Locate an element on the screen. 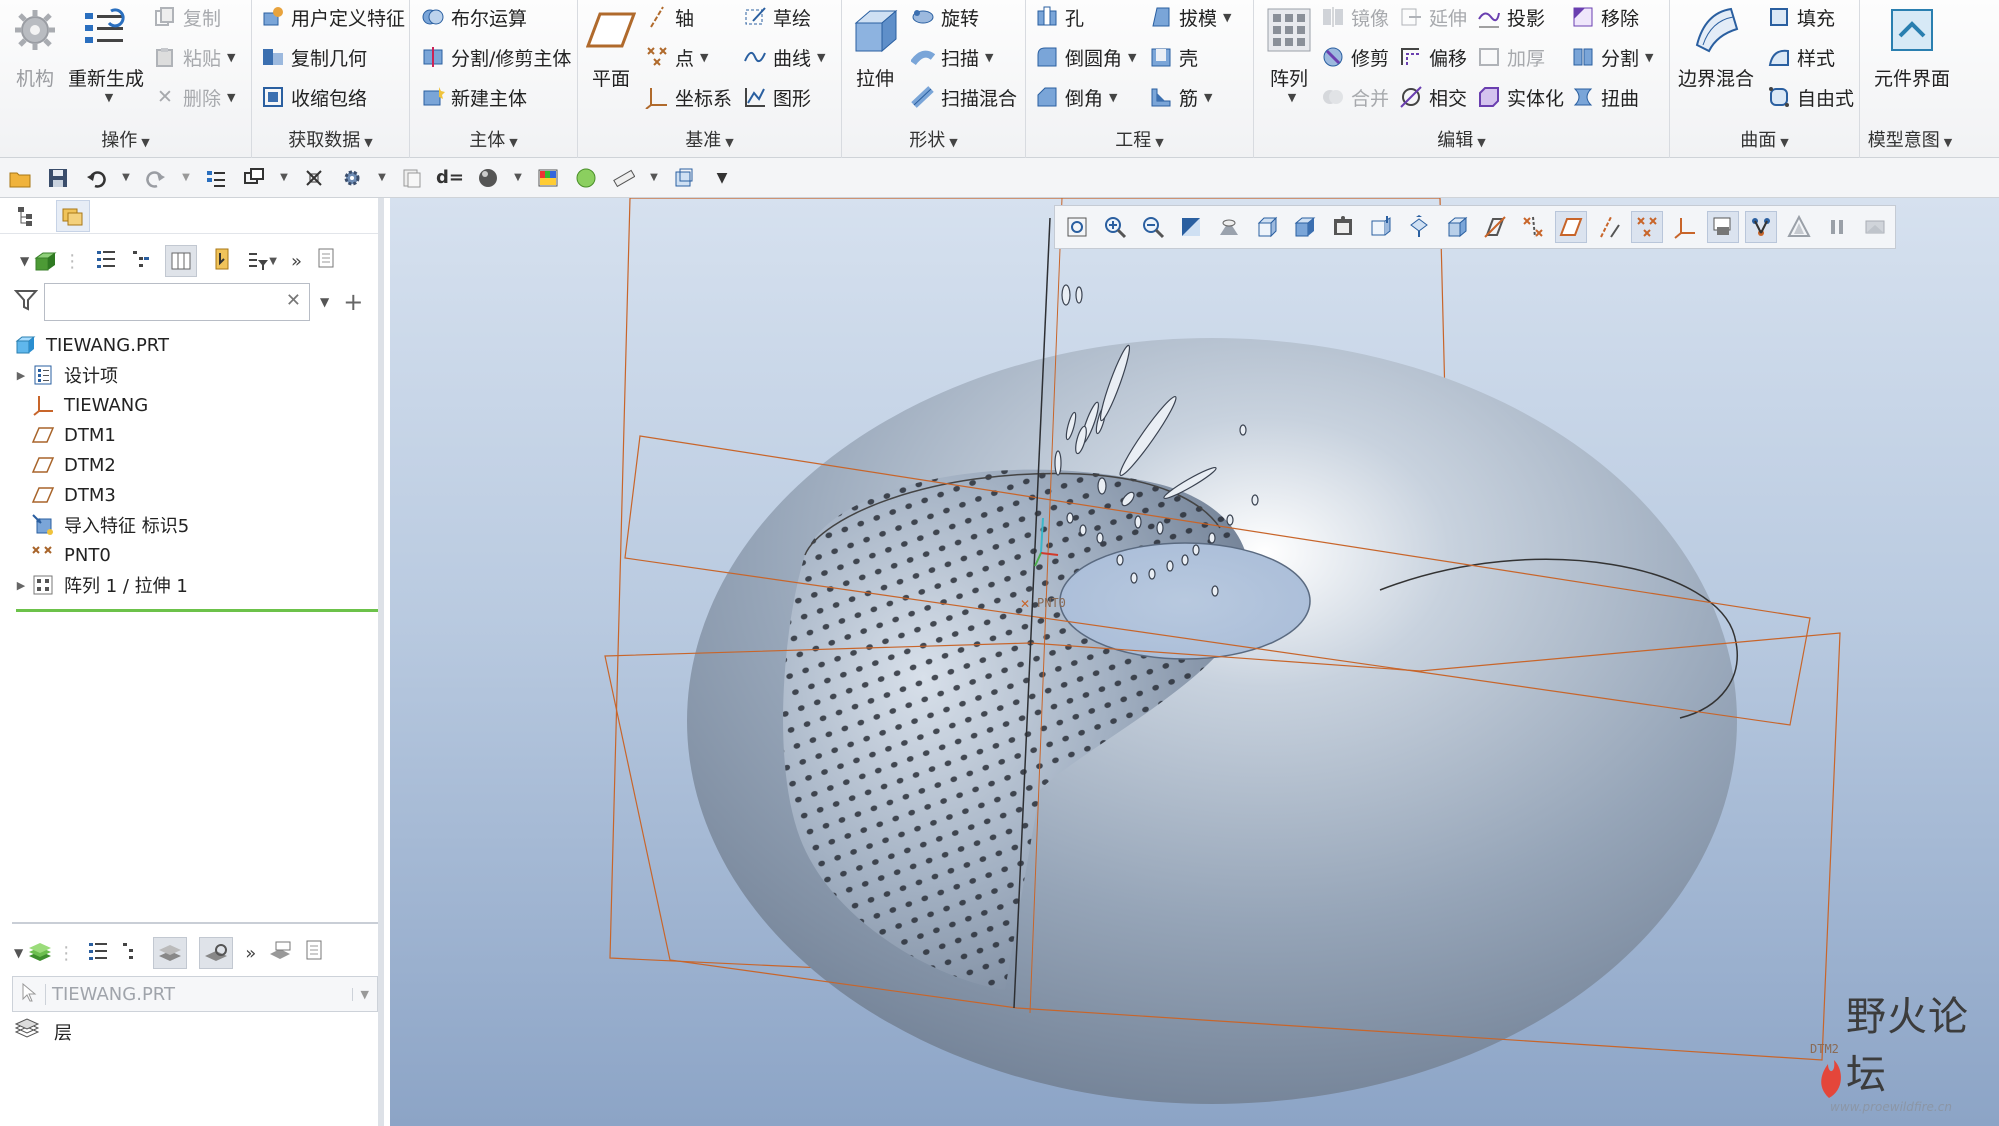 This screenshot has height=1126, width=1999. spin-center-icon is located at coordinates (1419, 227).